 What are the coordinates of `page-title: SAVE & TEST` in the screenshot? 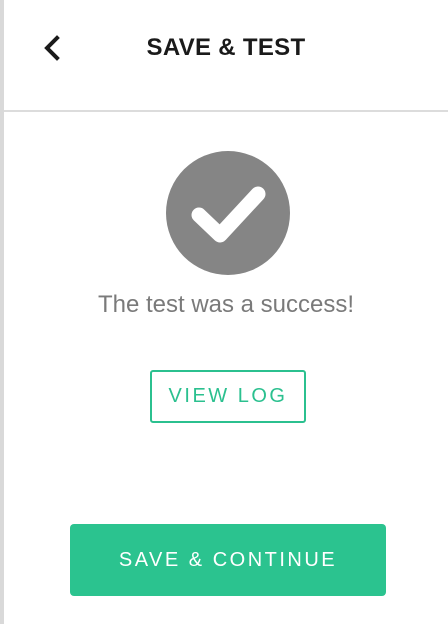 It's located at (226, 47).